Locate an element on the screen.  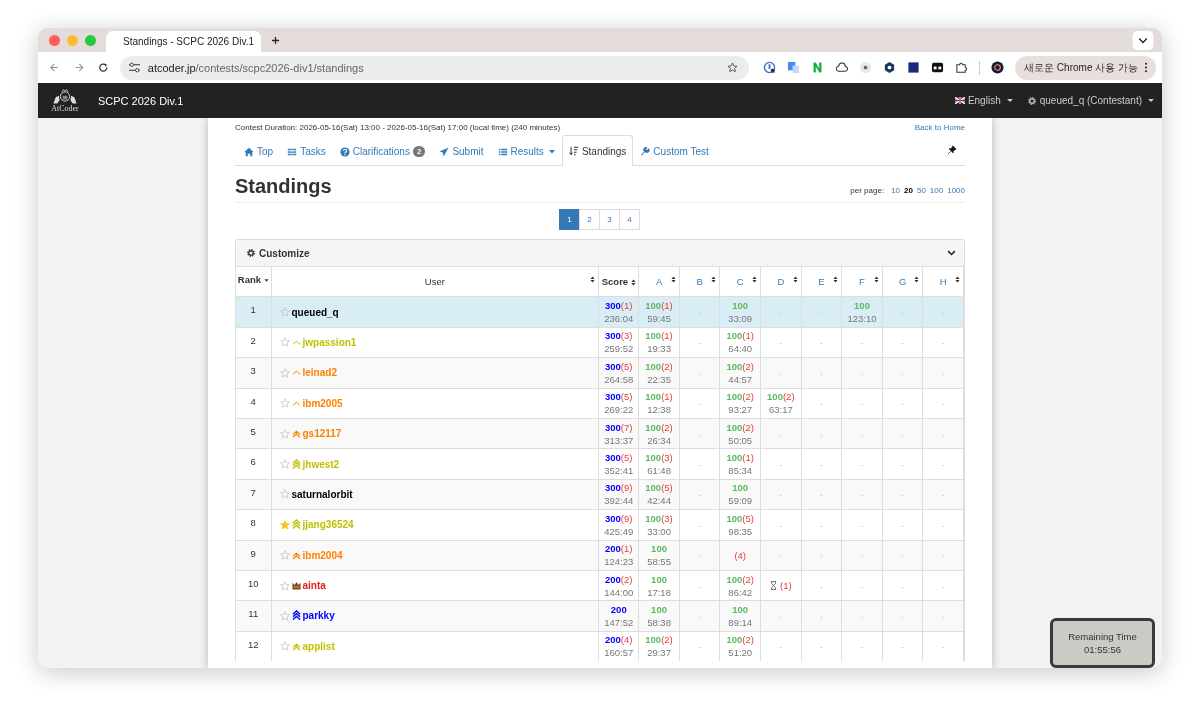
square-icon is located at coordinates (914, 67).